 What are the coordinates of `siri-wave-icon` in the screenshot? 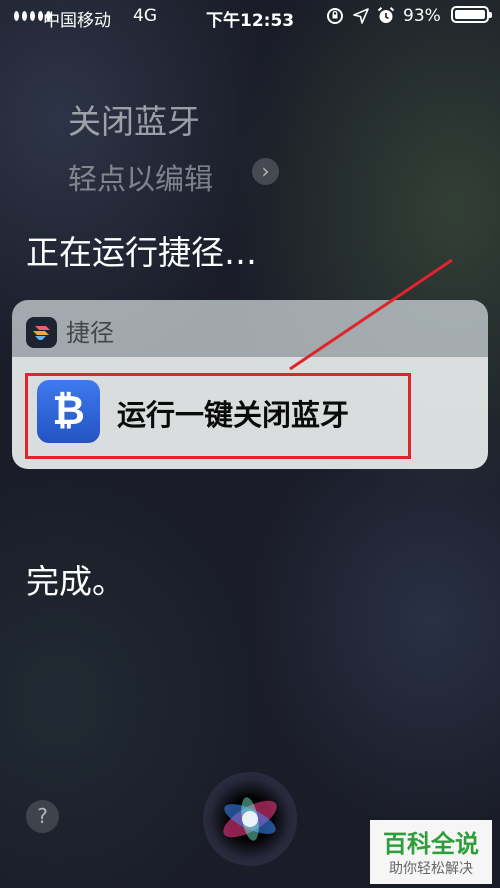 It's located at (250, 819).